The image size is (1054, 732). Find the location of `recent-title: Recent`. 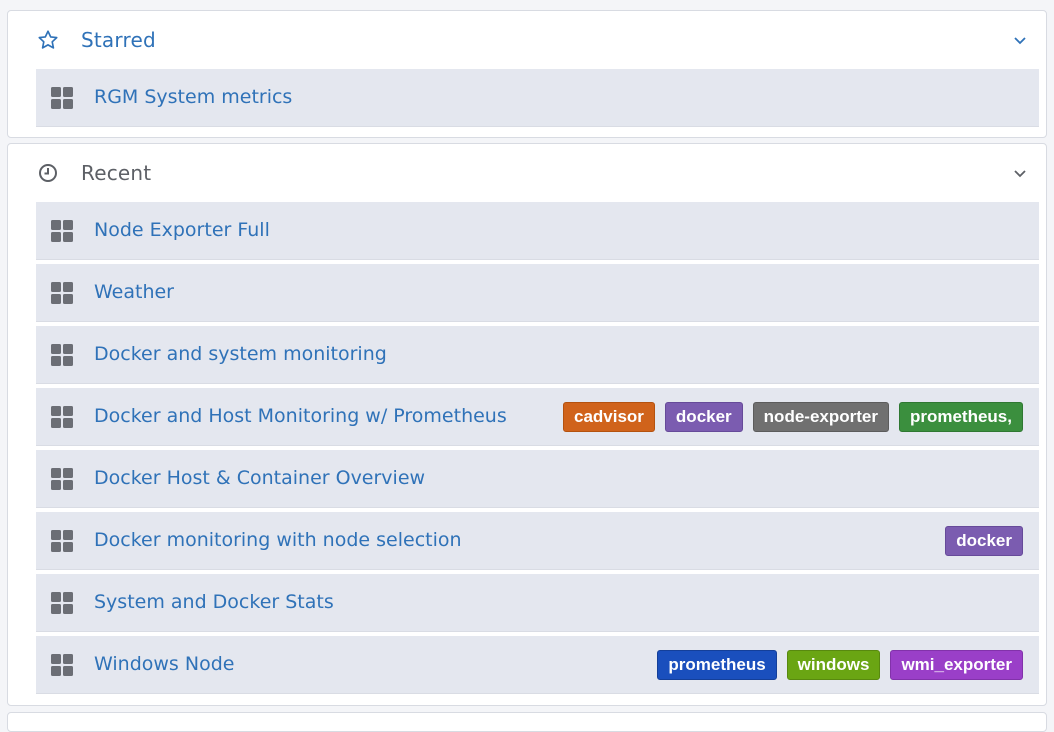

recent-title: Recent is located at coordinates (116, 173).